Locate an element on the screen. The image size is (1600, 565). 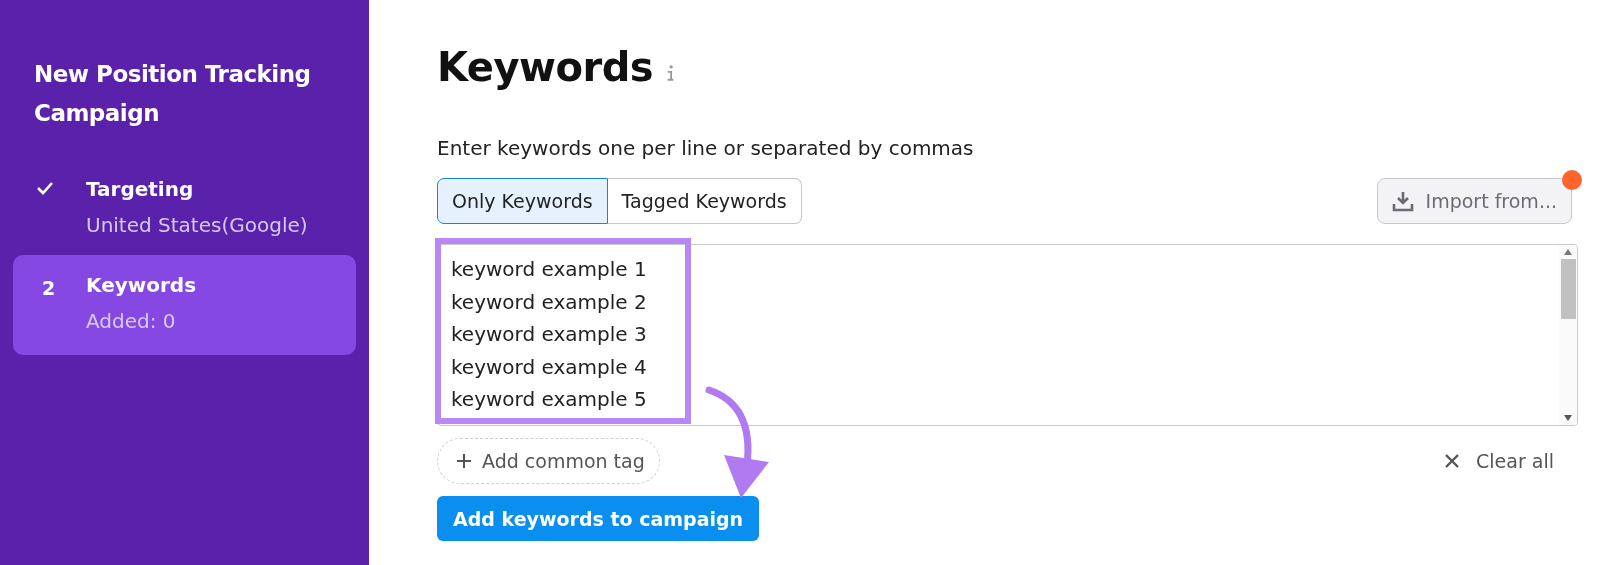
keyword-line: keyword example 2 is located at coordinates (549, 302).